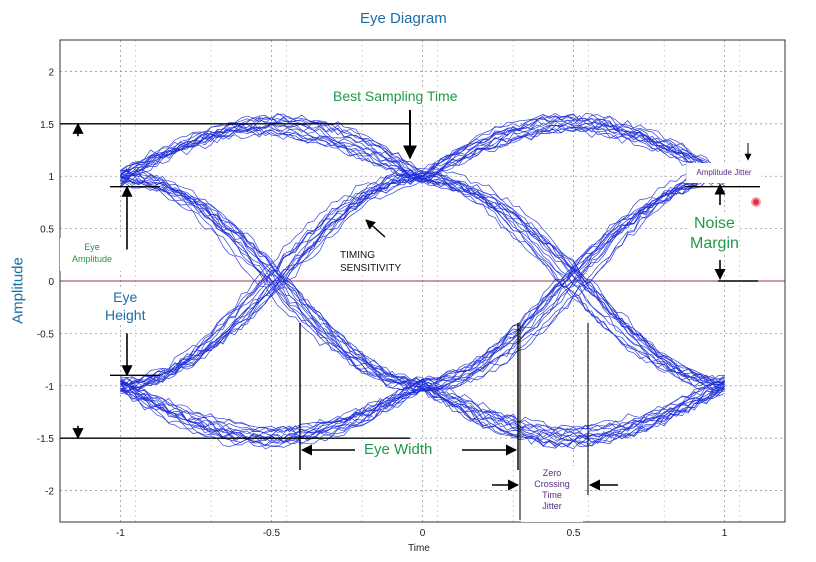 This screenshot has width=816, height=562. What do you see at coordinates (422, 143) in the screenshot?
I see `eye-trace` at bounding box center [422, 143].